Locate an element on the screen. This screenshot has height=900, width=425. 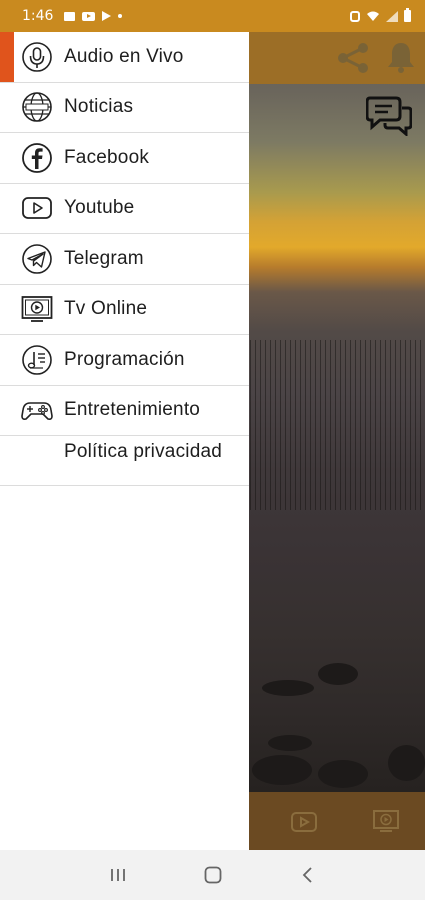
drawer-item-politica-privacidad: Política privacidad is located at coordinates (124, 461).